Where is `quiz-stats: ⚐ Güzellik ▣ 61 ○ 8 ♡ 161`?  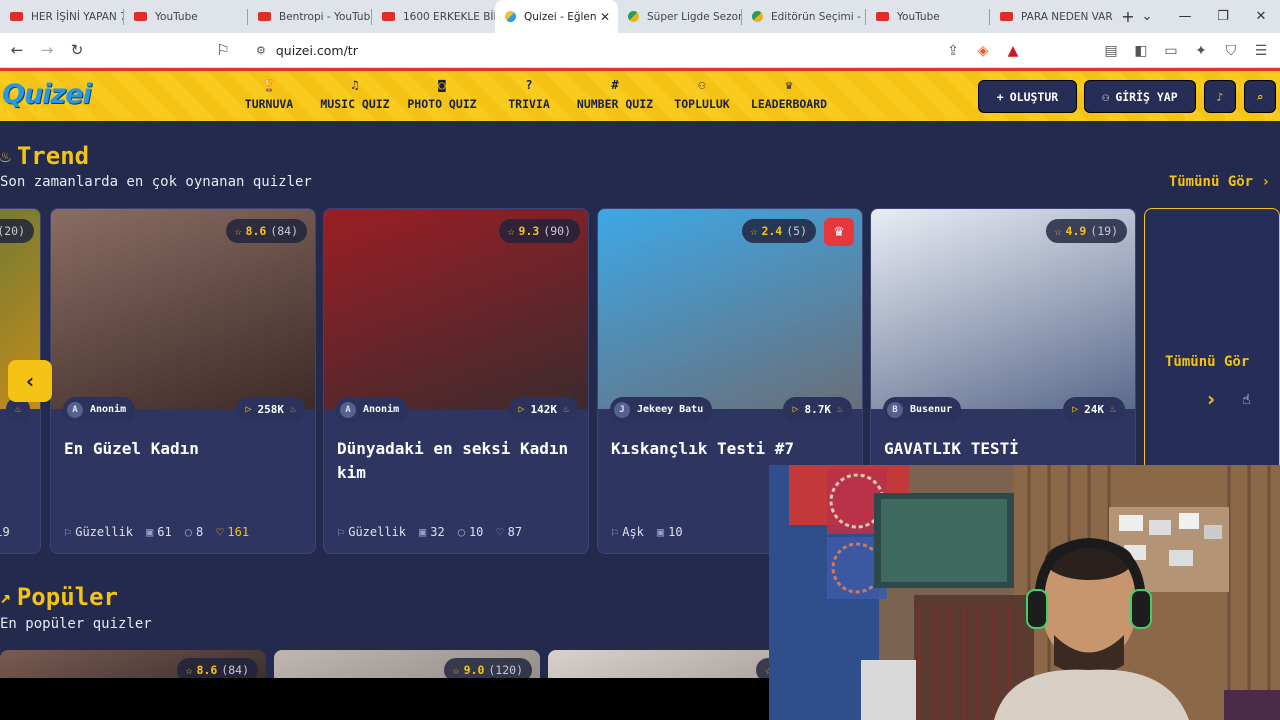
quiz-stats: ⚐ Güzellik ▣ 61 ○ 8 ♡ 161 is located at coordinates (156, 532).